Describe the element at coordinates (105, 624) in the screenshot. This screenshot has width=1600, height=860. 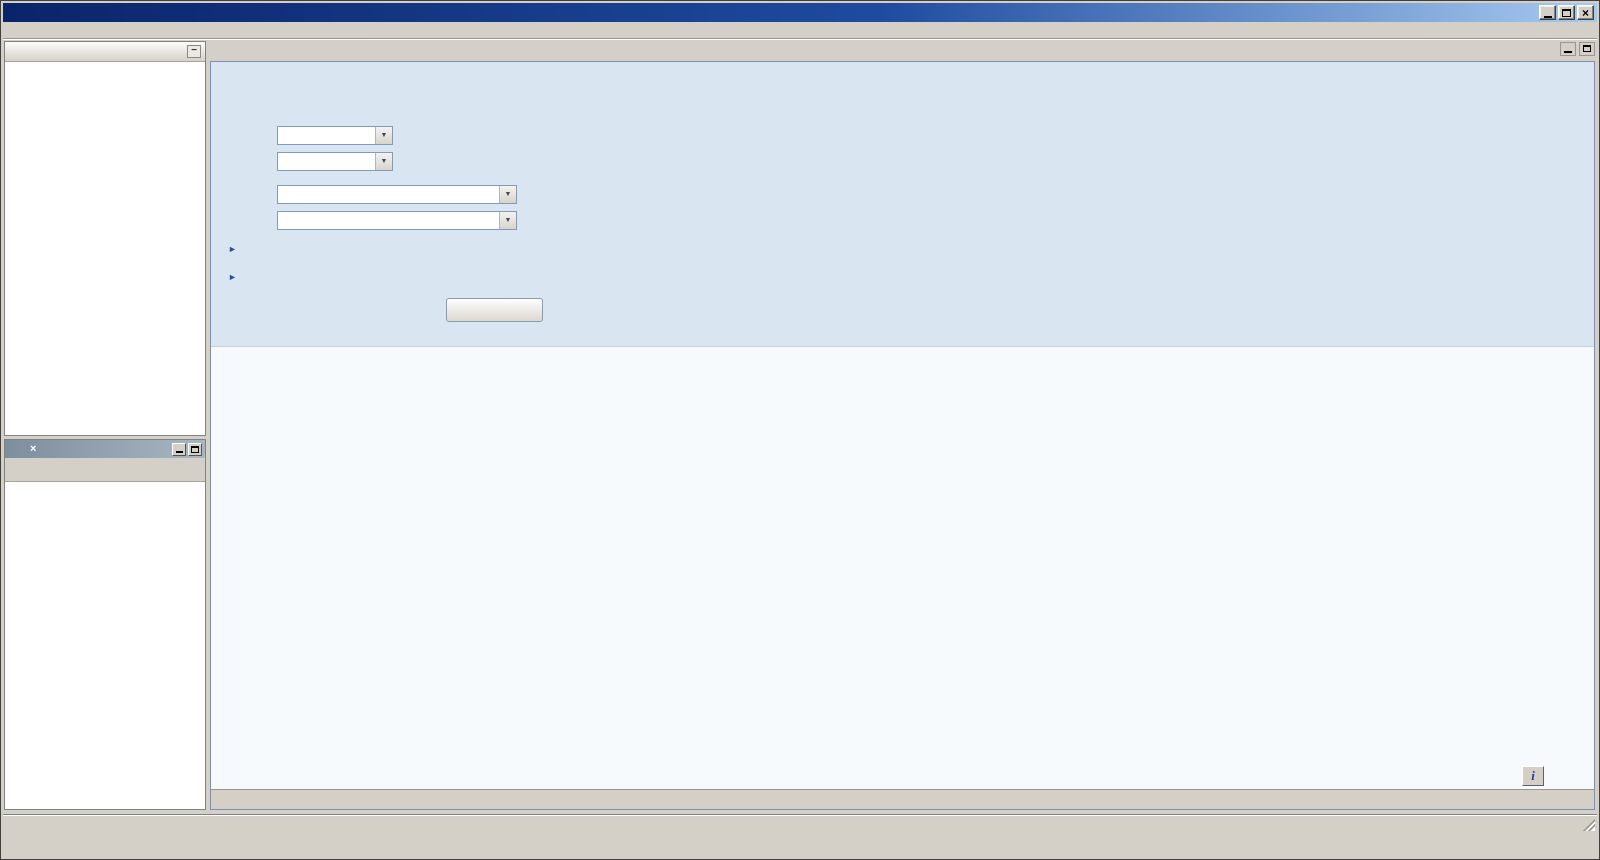
I see `booking-contents-panel: ×` at that location.